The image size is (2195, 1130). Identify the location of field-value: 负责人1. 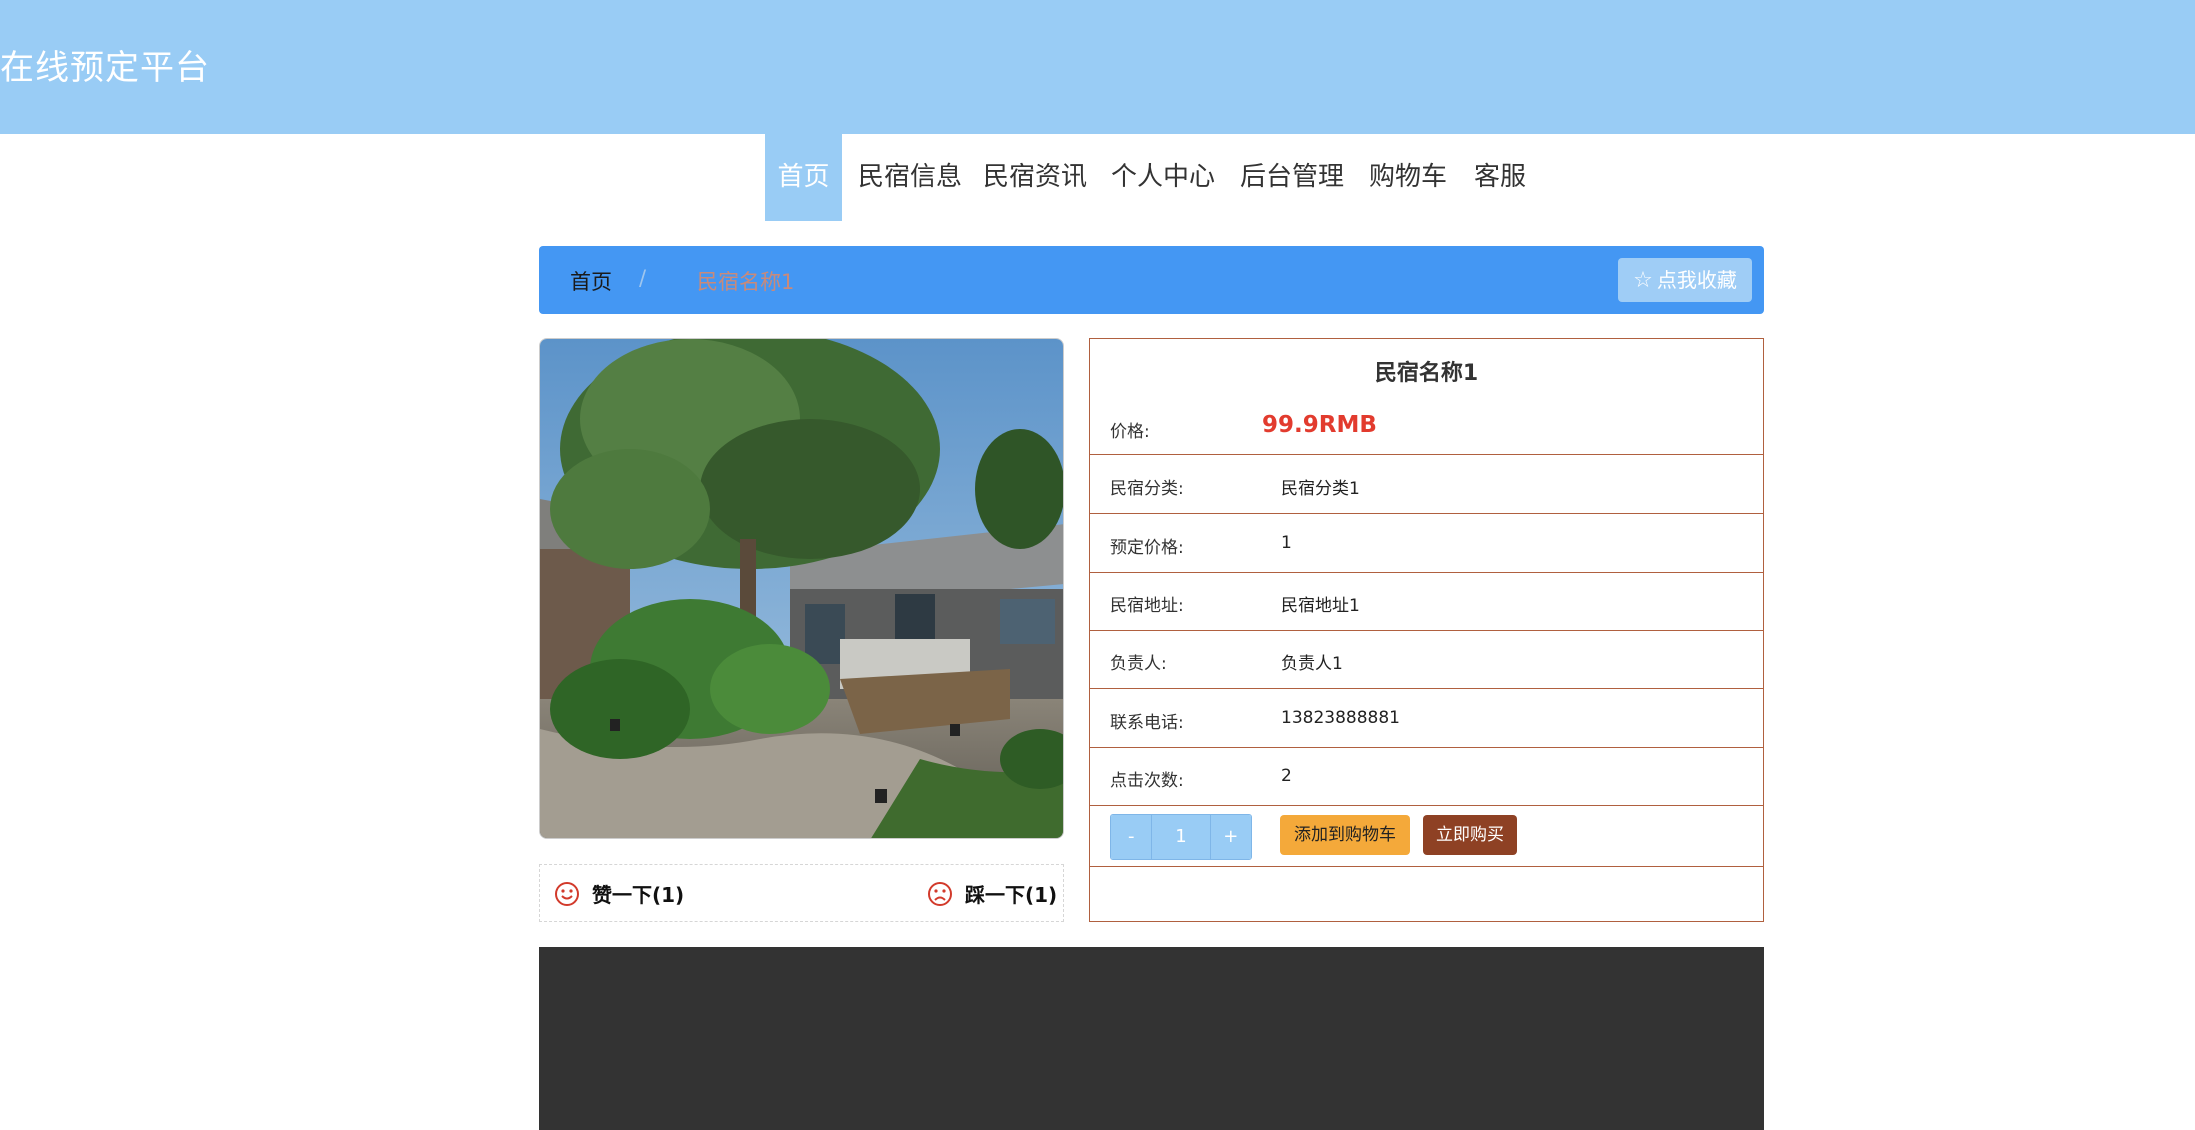
(1312, 664).